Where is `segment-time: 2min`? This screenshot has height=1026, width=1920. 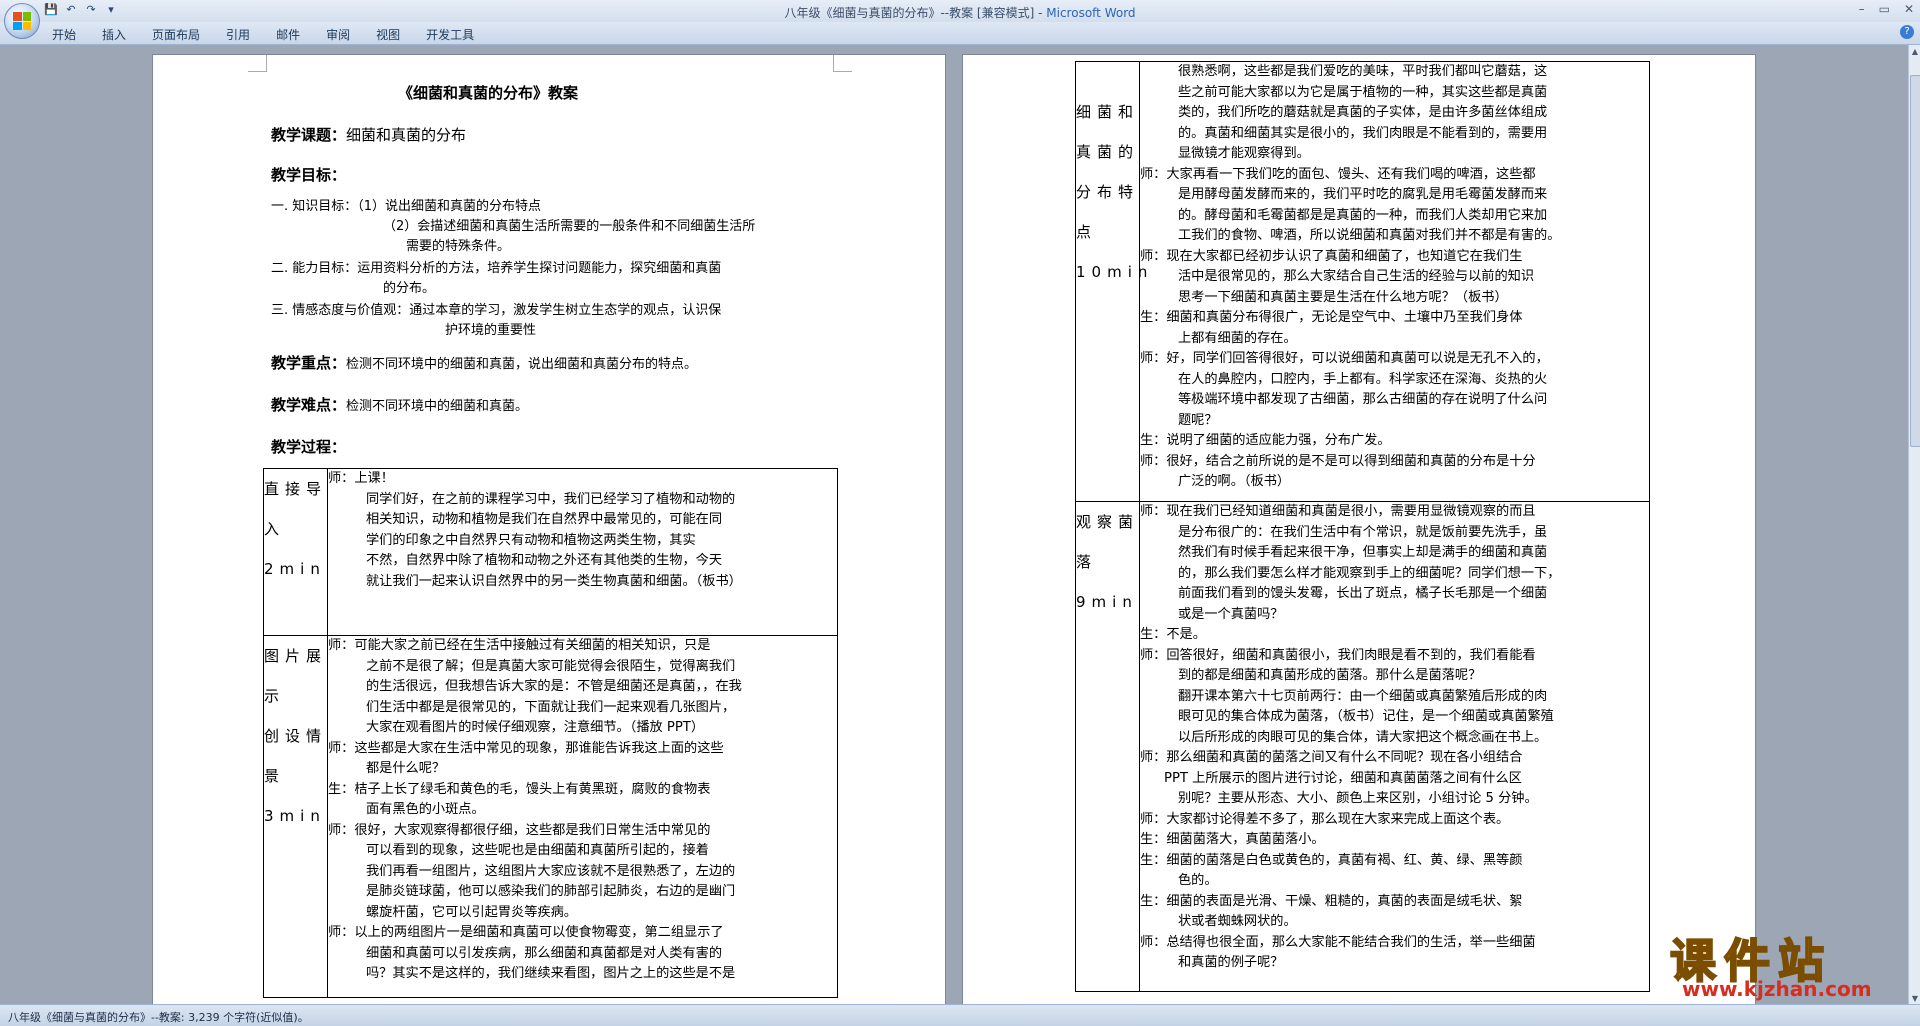
segment-time: 2min is located at coordinates (295, 569).